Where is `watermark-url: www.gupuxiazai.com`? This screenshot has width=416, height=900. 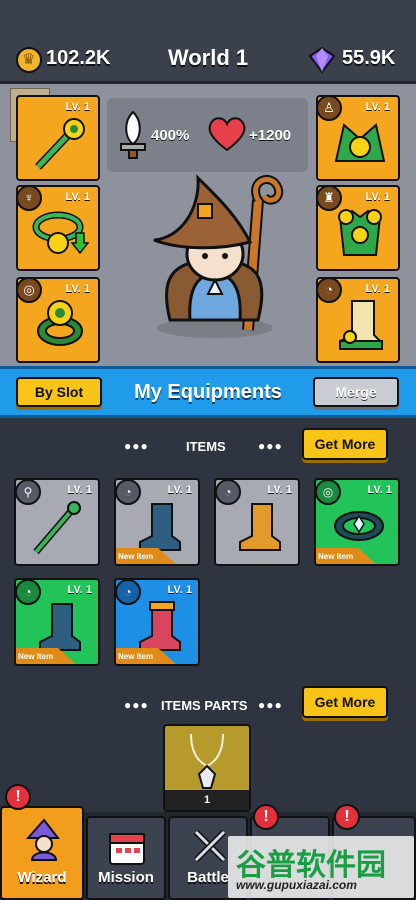 watermark-url: www.gupuxiazai.com is located at coordinates (296, 885).